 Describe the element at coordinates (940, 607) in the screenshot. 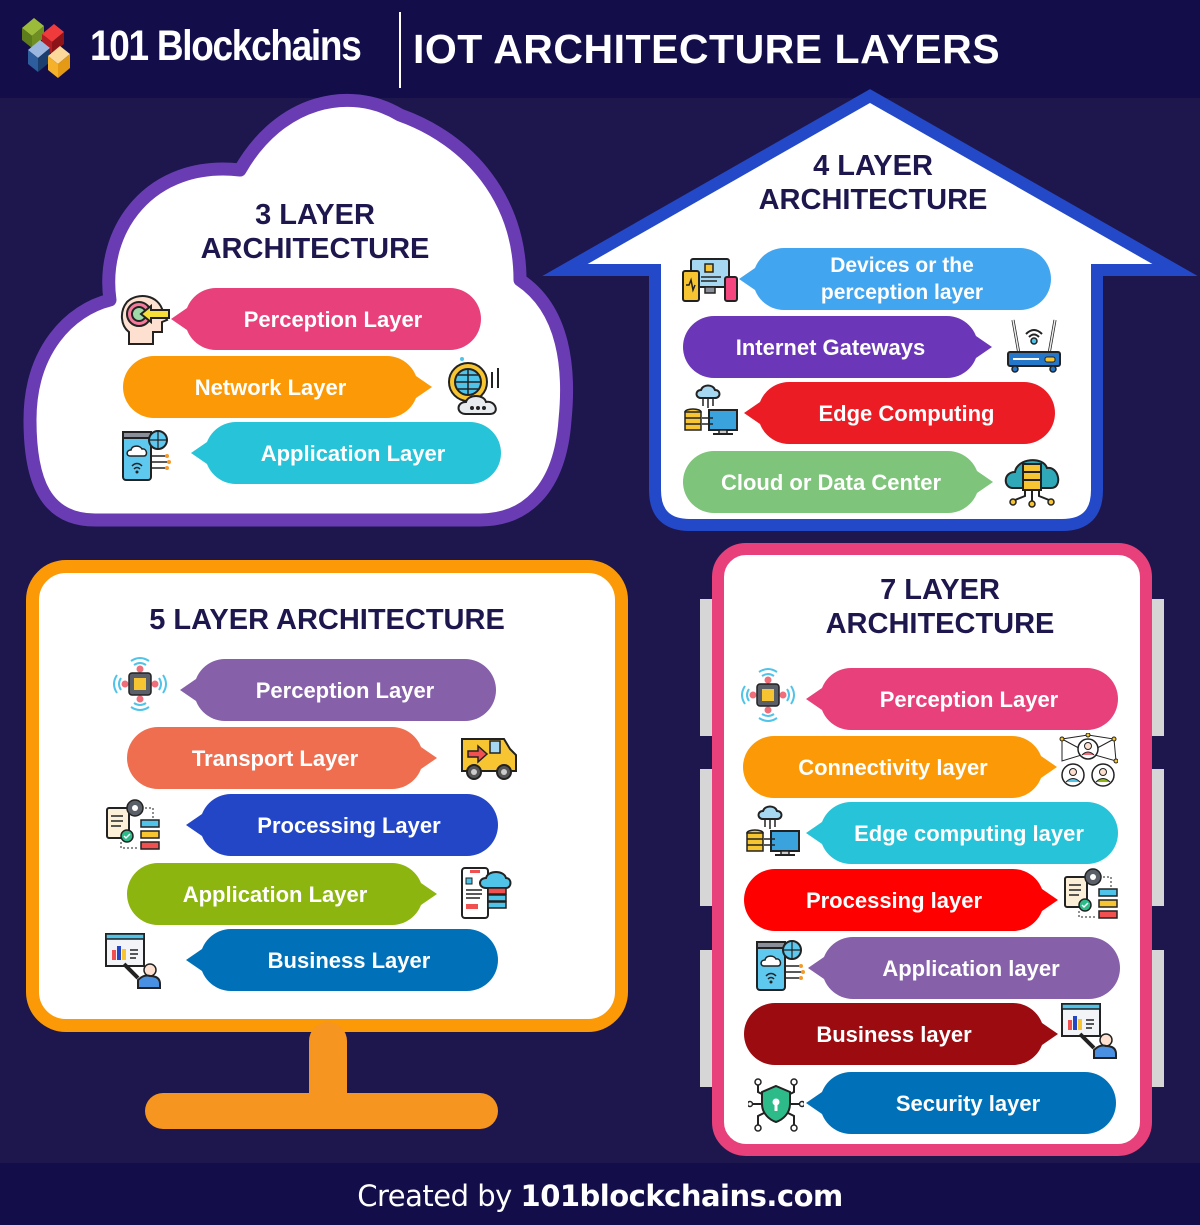

I see `section-title-7-layer: 7 LAYER ARCHITECTURE` at that location.